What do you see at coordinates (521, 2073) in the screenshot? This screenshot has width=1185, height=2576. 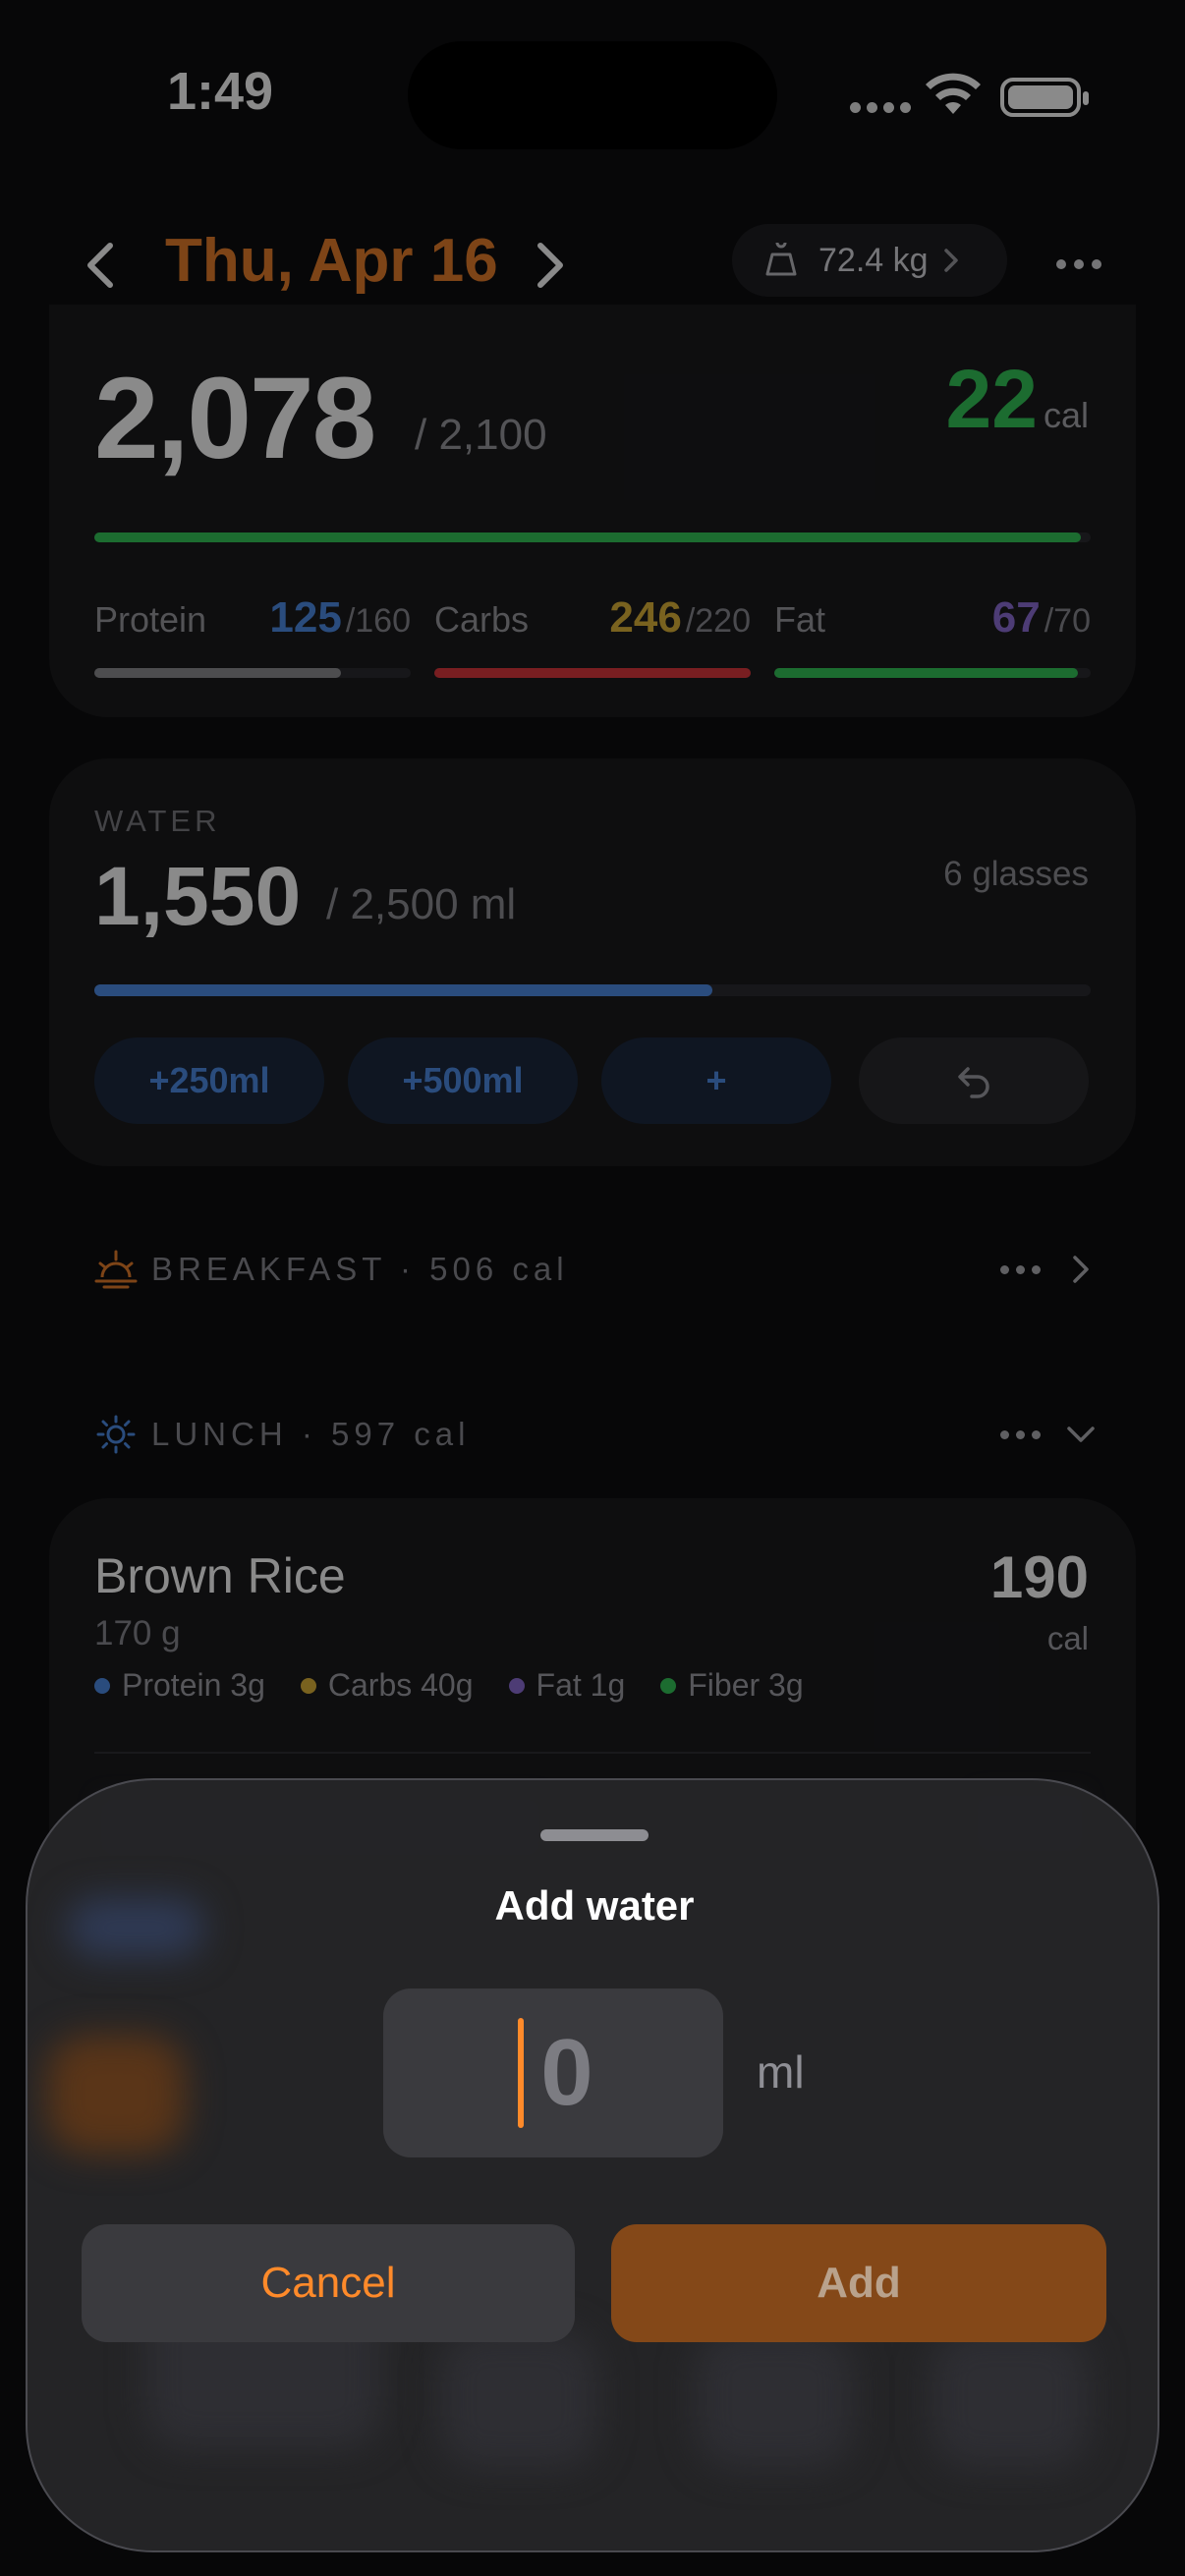 I see `text-caret` at bounding box center [521, 2073].